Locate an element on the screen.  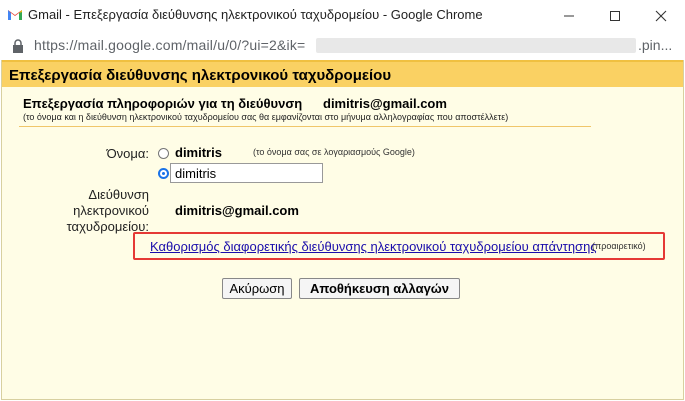
maximize-button is located at coordinates (615, 15).